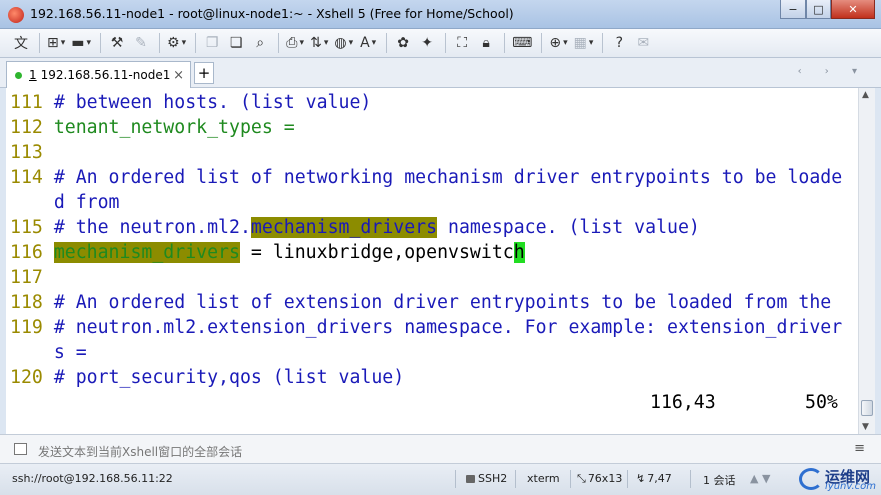 The width and height of the screenshot is (881, 495). Describe the element at coordinates (866, 261) in the screenshot. I see `vertical-scrollbar: ▲ ▼` at that location.